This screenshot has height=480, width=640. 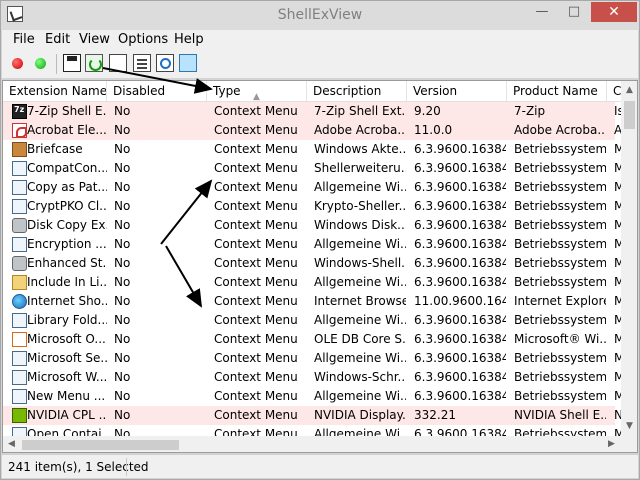 I want to click on menu-file: File, so click(x=24, y=39).